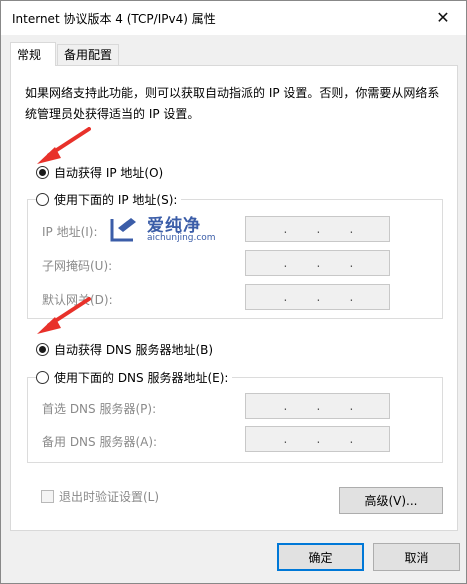  Describe the element at coordinates (114, 19) in the screenshot. I see `window-title: Internet 协议版本 4 (TCP/IPv4) 属性` at that location.